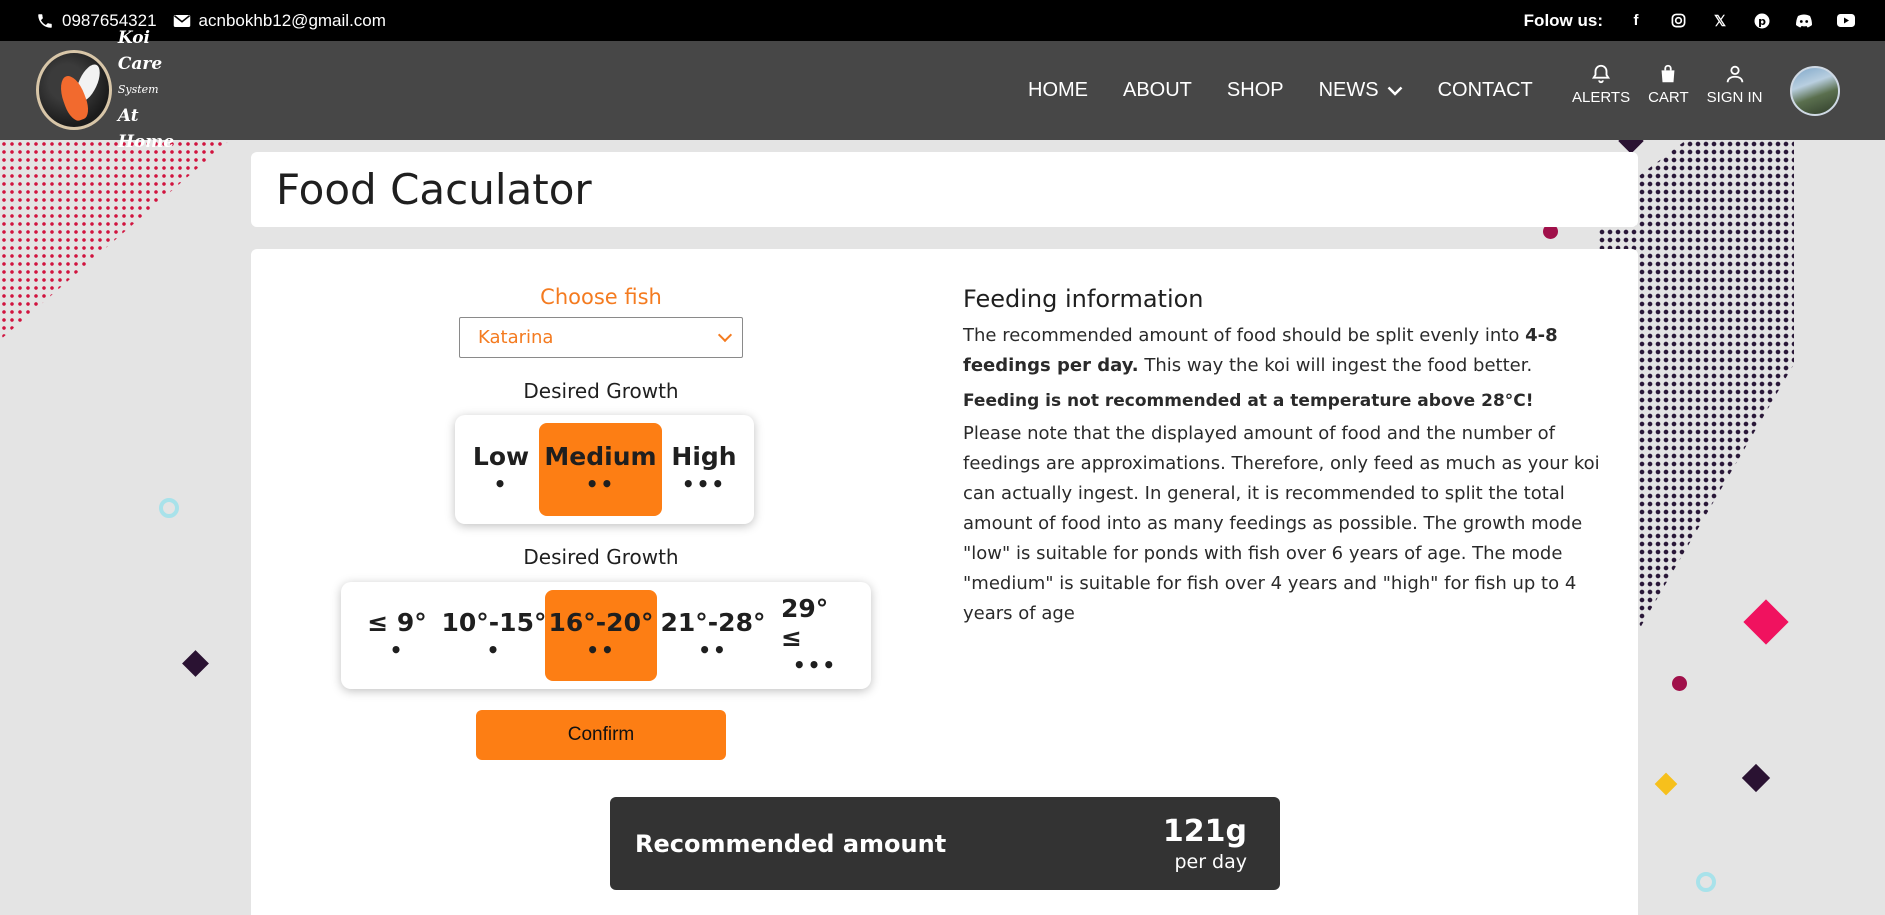 This screenshot has width=1885, height=915. What do you see at coordinates (116, 90) in the screenshot?
I see `site-logo: Koi Care System At Home` at bounding box center [116, 90].